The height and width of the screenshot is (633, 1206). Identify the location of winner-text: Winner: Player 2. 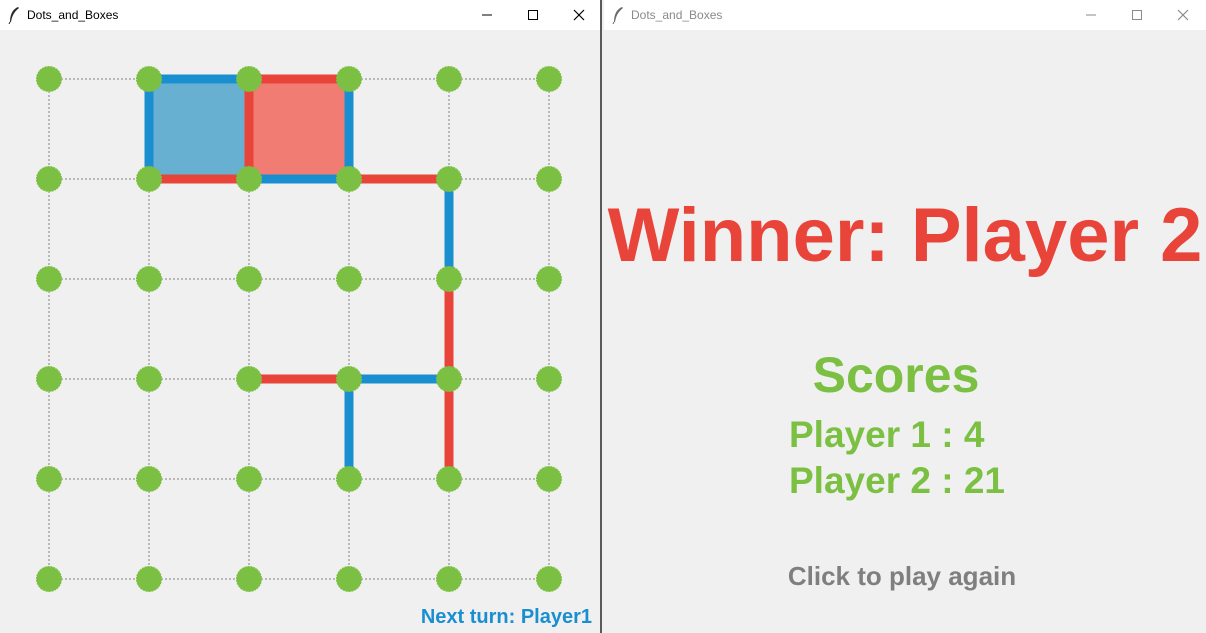
(905, 235).